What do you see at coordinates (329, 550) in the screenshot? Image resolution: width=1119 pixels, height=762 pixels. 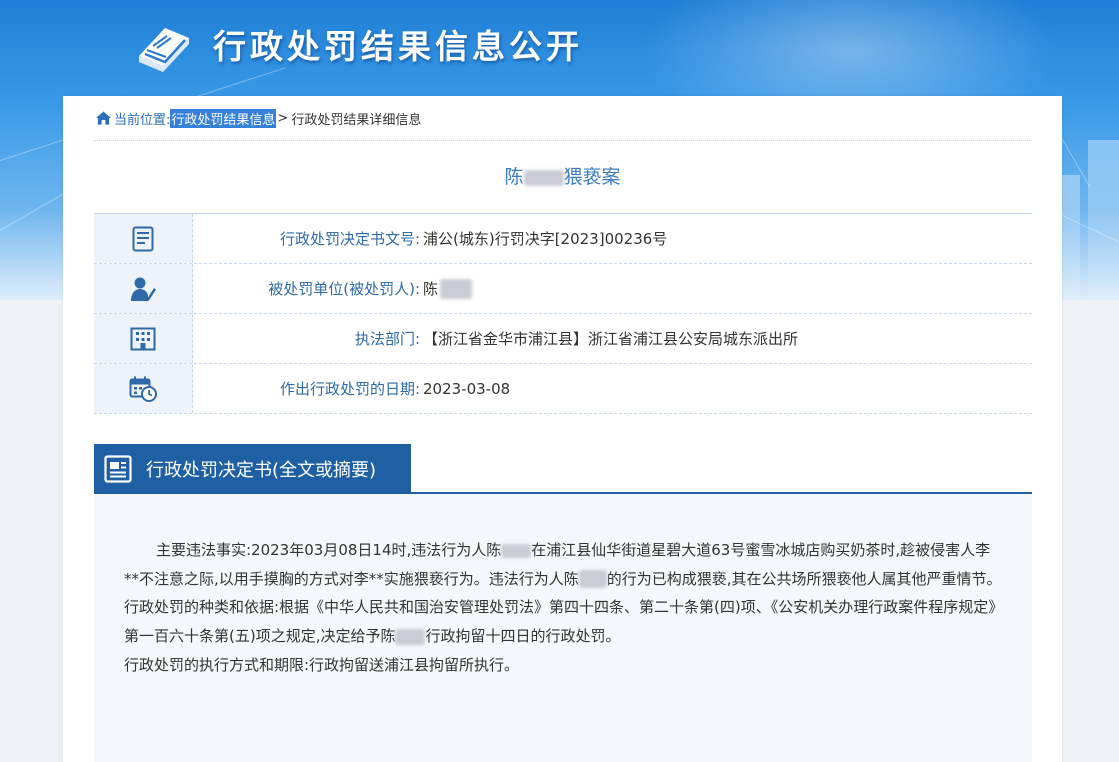 I see `content-text: 主要违法事实:2023年03月08日14时,违法行为人陈` at bounding box center [329, 550].